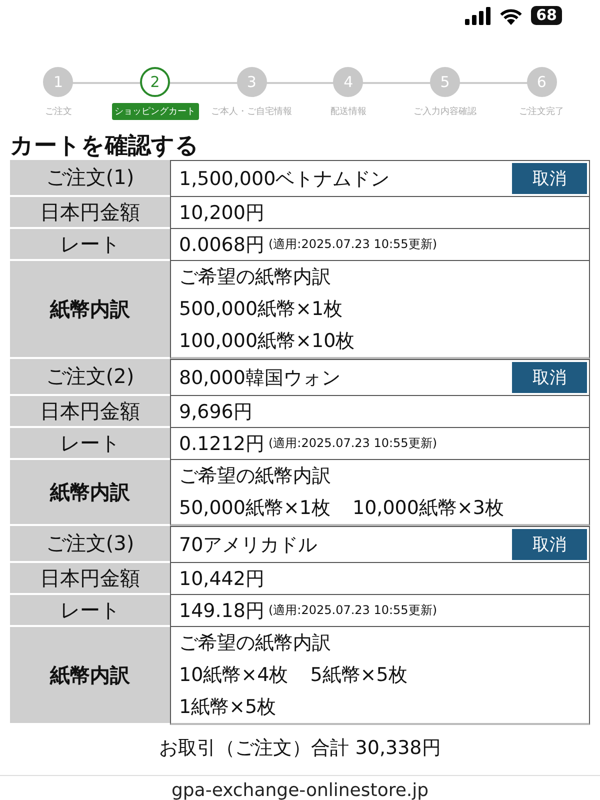  Describe the element at coordinates (445, 112) in the screenshot. I see `step-label: ご入力内容確認` at that location.